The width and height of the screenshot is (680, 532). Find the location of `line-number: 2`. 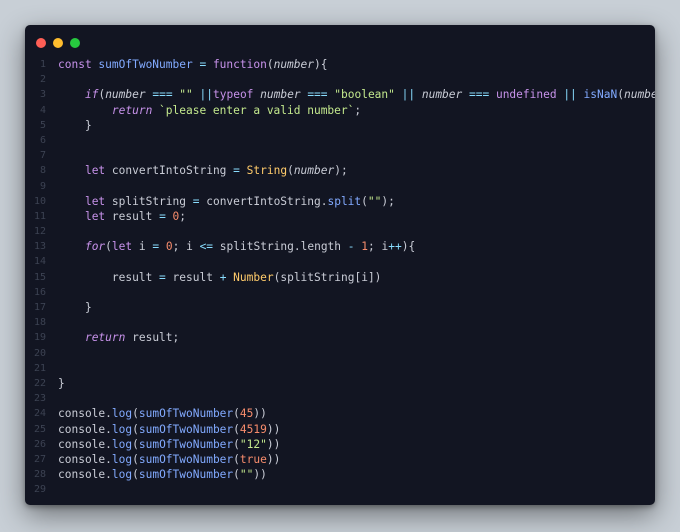

line-number: 2 is located at coordinates (42, 80).